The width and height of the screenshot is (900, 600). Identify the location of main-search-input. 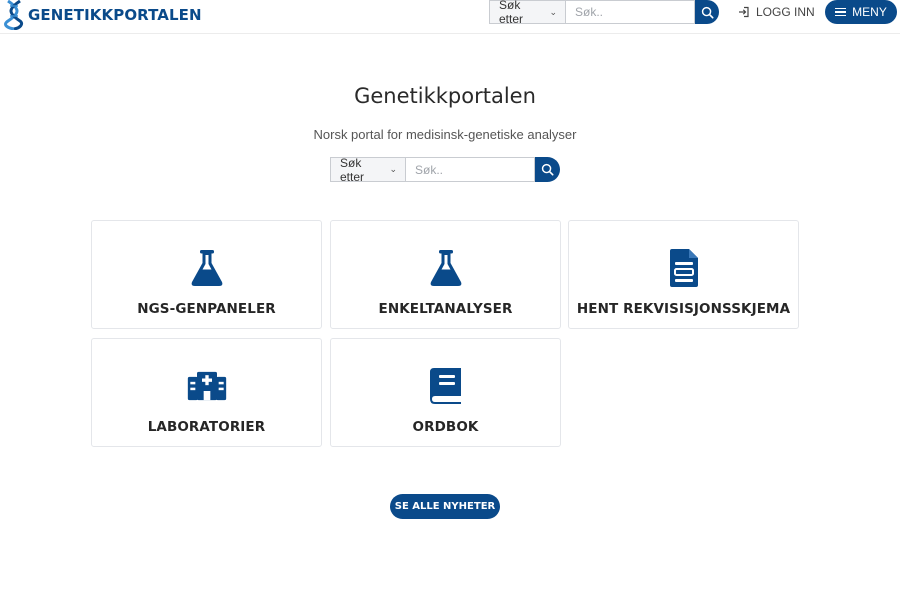
(470, 169).